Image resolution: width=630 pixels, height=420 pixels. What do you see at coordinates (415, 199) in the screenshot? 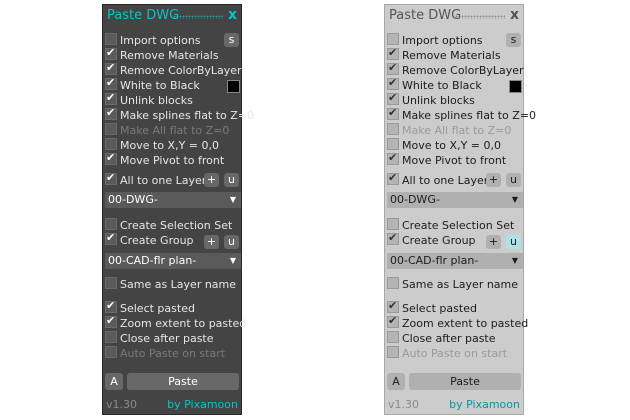
I see `dropdown-value: 00-DWG-` at bounding box center [415, 199].